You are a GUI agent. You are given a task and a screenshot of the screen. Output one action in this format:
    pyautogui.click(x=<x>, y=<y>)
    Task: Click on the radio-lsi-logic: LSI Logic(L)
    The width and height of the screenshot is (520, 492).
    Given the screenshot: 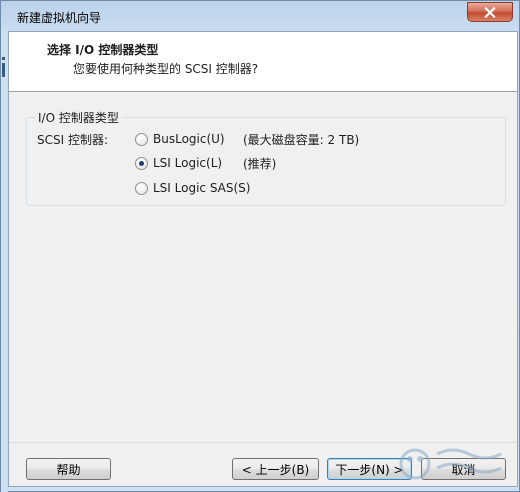 What is the action you would take?
    pyautogui.click(x=178, y=163)
    